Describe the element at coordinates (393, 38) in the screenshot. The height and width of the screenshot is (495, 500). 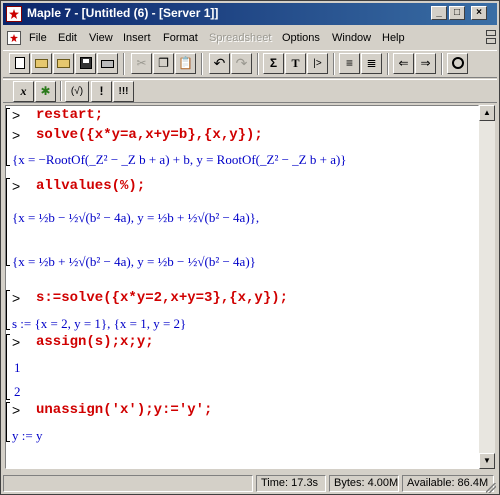
I see `menu-help: Help` at that location.